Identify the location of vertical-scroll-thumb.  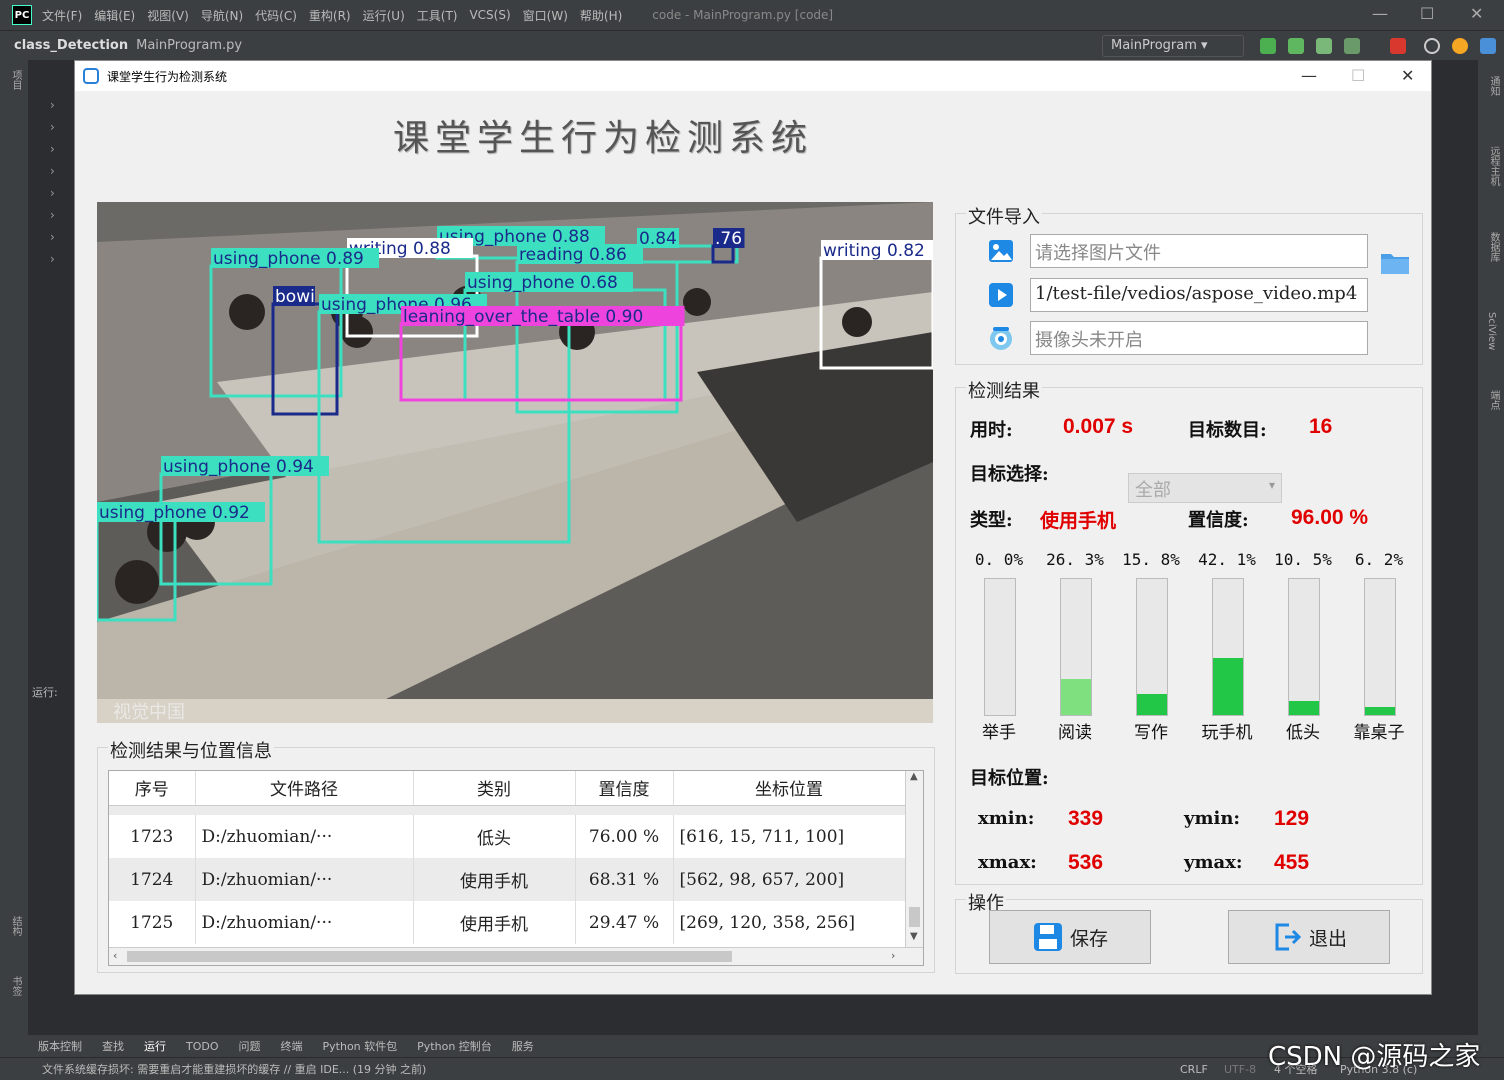
(914, 917).